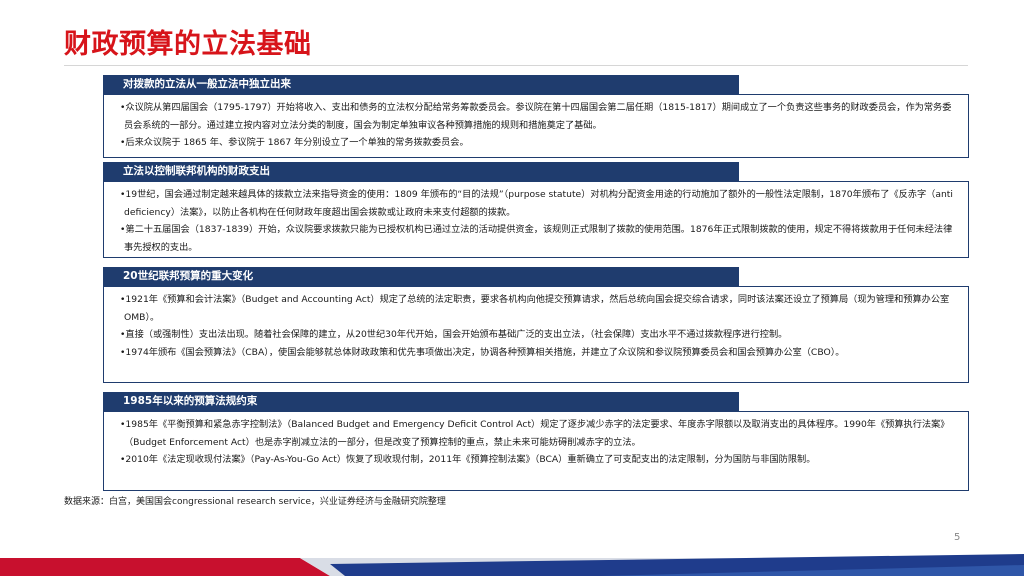 Image resolution: width=1024 pixels, height=576 pixels. What do you see at coordinates (512, 565) in the screenshot?
I see `footer-decoration` at bounding box center [512, 565].